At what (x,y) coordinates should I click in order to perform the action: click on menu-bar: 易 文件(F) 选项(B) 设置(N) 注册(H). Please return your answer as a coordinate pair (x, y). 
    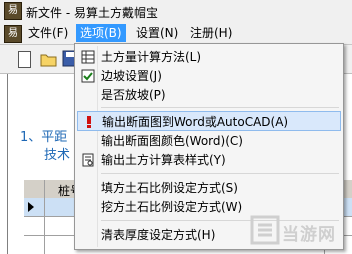
    Looking at the image, I should click on (176, 33).